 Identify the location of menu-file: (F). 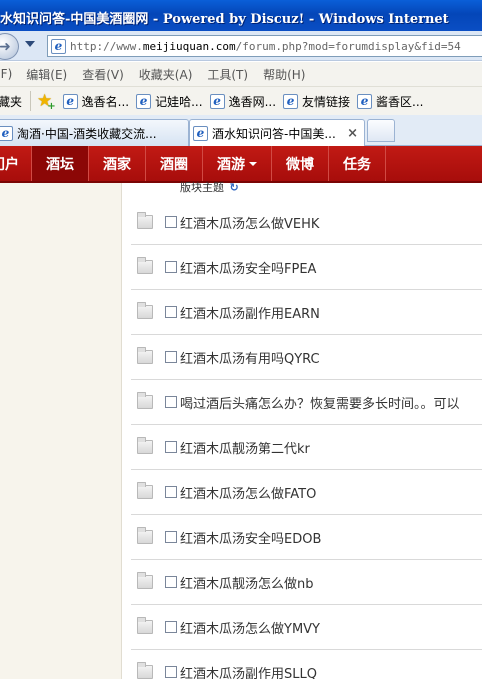
(6, 74).